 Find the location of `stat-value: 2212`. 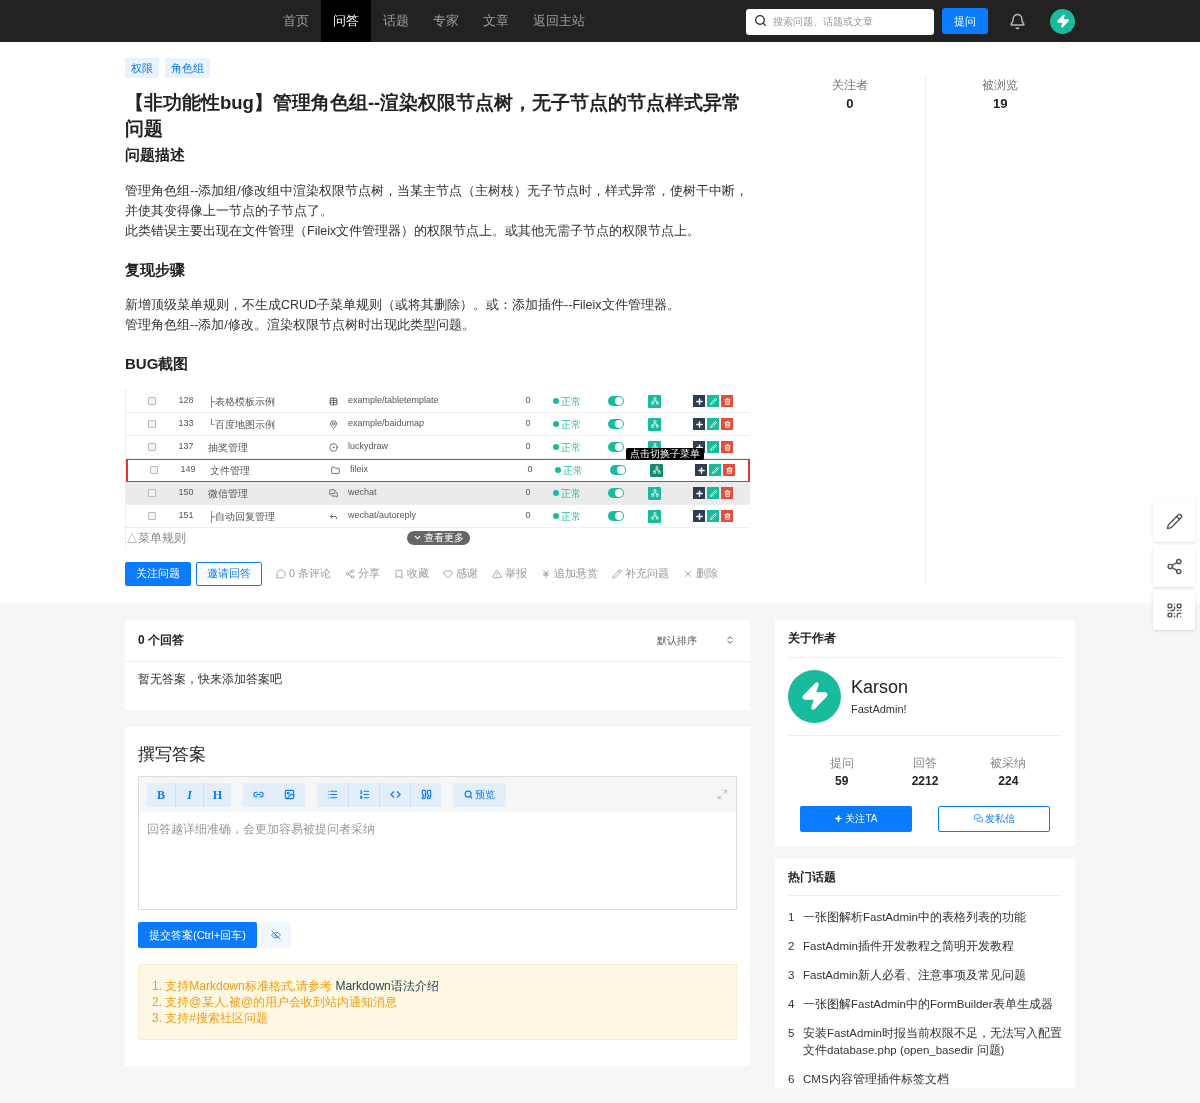

stat-value: 2212 is located at coordinates (925, 781).